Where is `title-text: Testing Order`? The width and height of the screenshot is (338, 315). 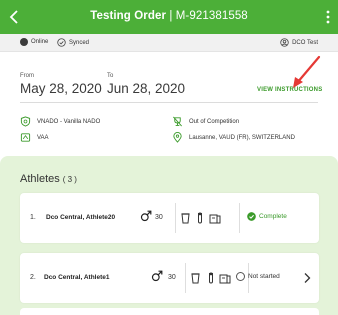 title-text: Testing Order is located at coordinates (128, 16).